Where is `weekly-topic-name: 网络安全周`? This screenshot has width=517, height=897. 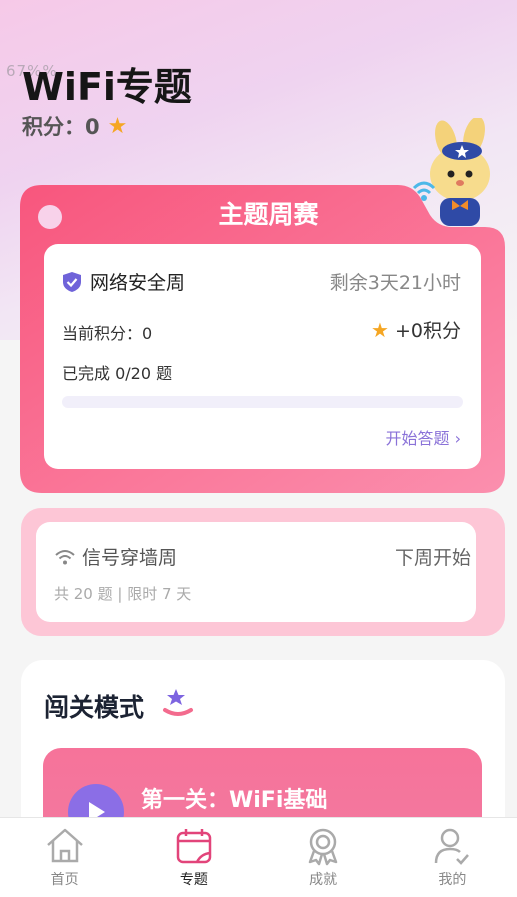 weekly-topic-name: 网络安全周 is located at coordinates (138, 283).